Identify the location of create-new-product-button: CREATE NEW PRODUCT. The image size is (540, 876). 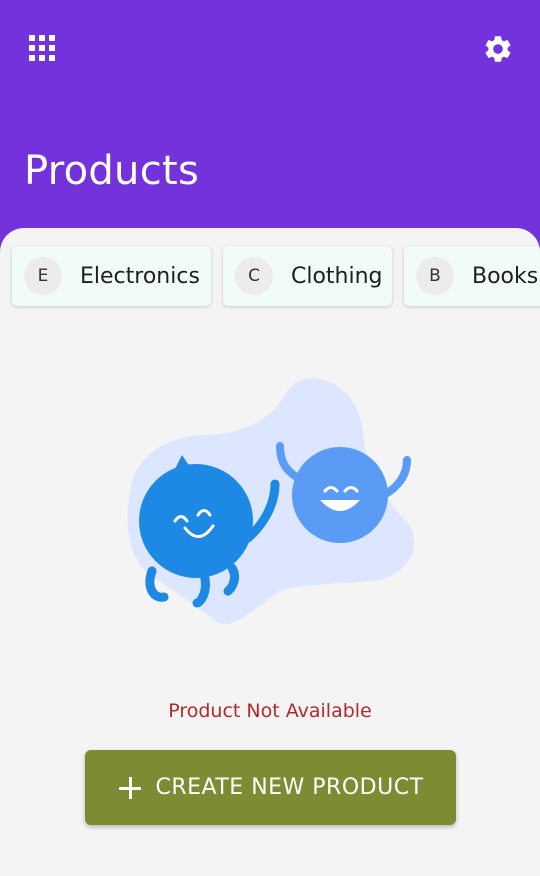
(270, 787).